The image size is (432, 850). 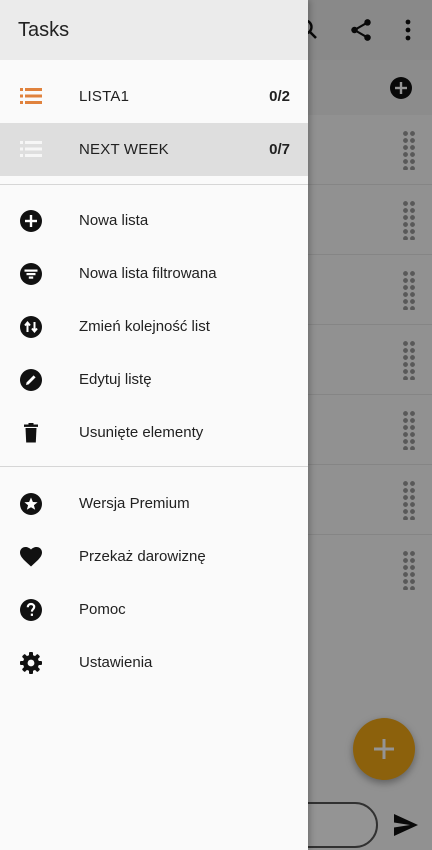 I want to click on menu-donate: Przekaż darowiznę, so click(x=154, y=556).